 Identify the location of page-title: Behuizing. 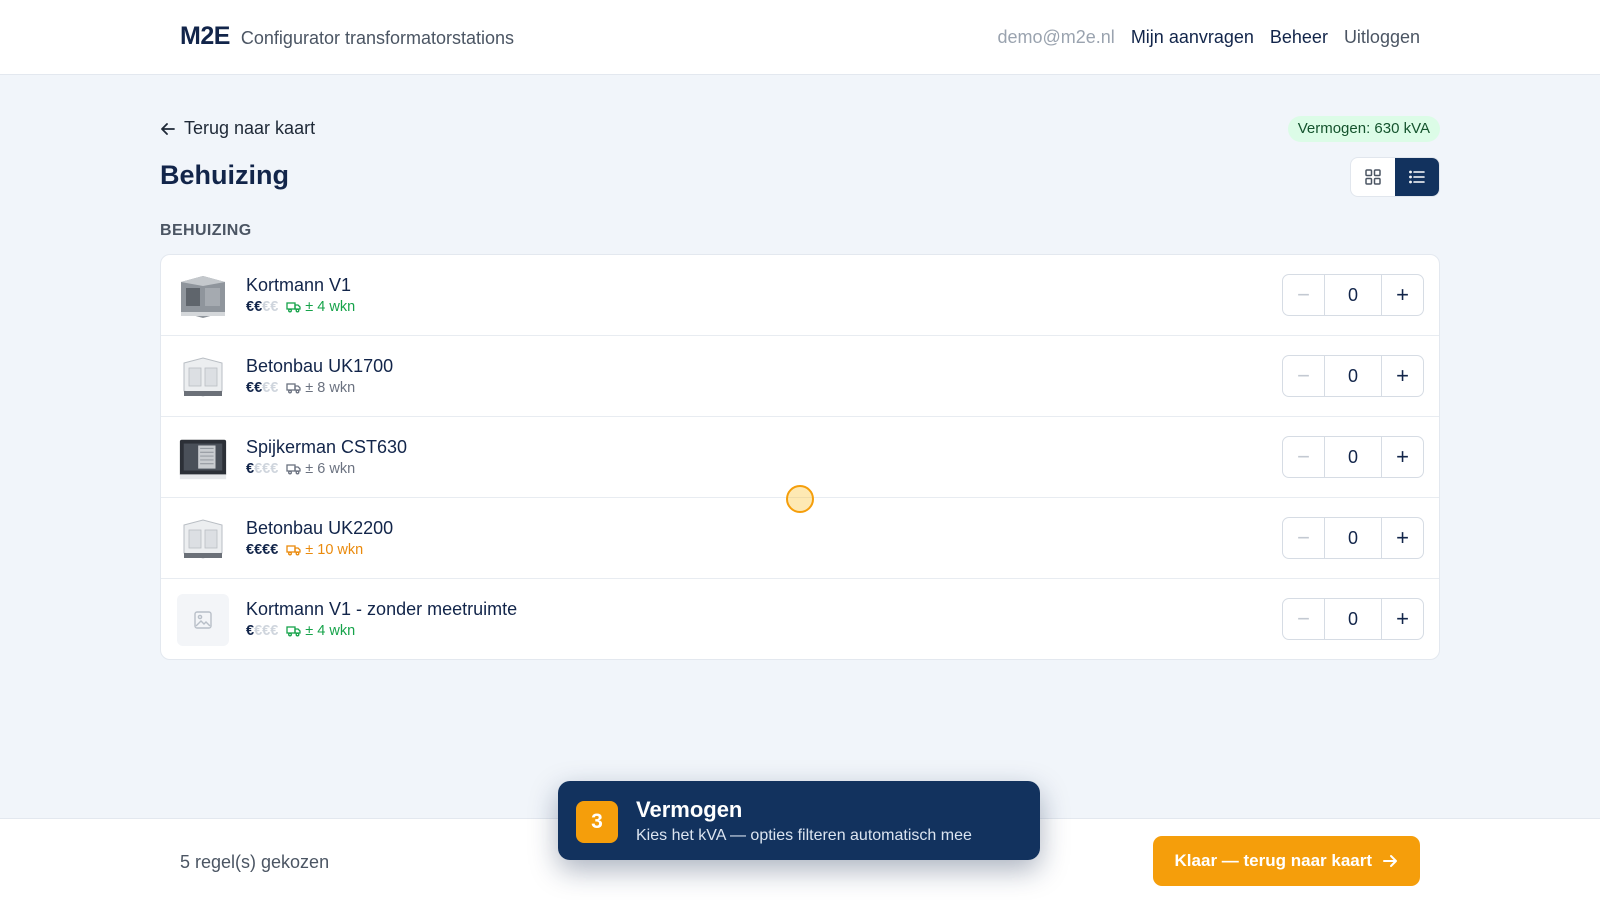
(224, 175).